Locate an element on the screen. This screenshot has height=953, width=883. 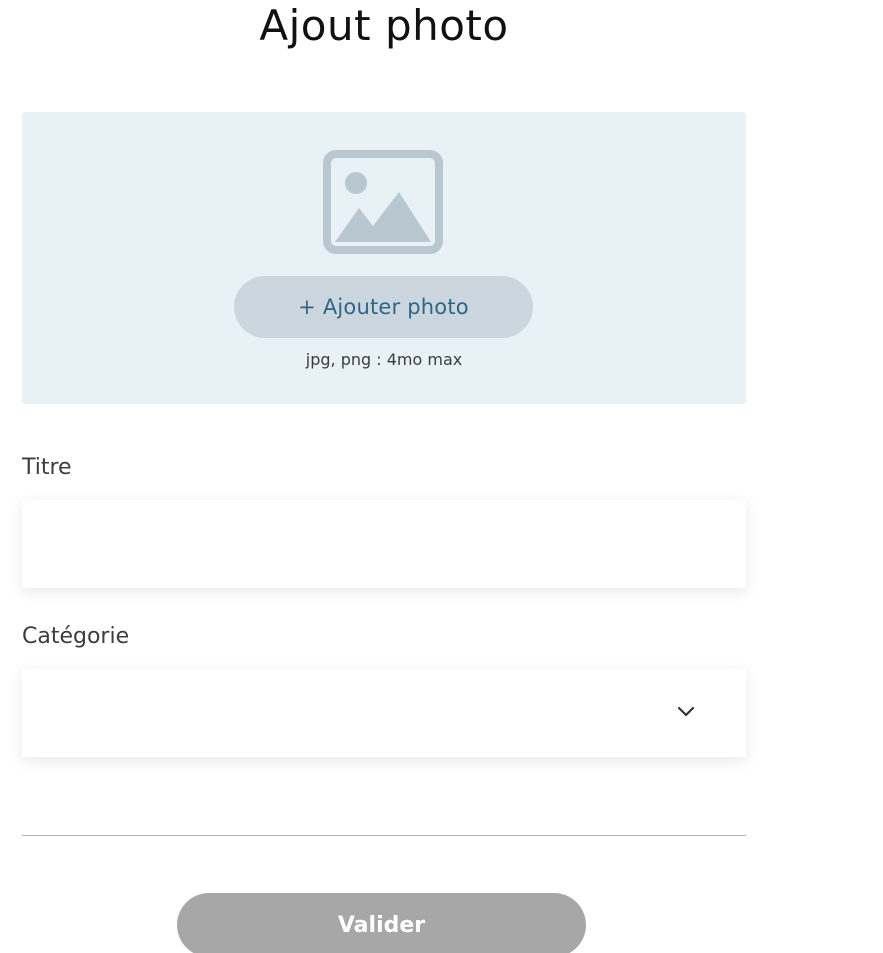
add-photo-button: + Ajouter photo is located at coordinates (383, 307).